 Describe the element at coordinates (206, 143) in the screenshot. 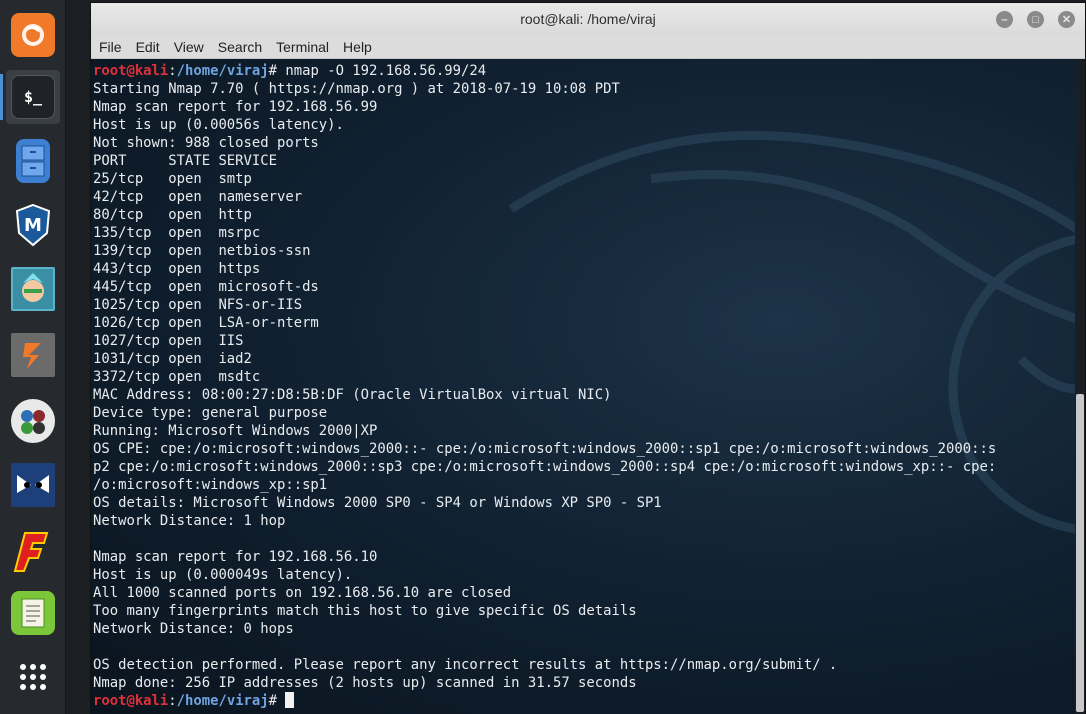

I see `output-line: Not shown: 988 closed ports` at that location.